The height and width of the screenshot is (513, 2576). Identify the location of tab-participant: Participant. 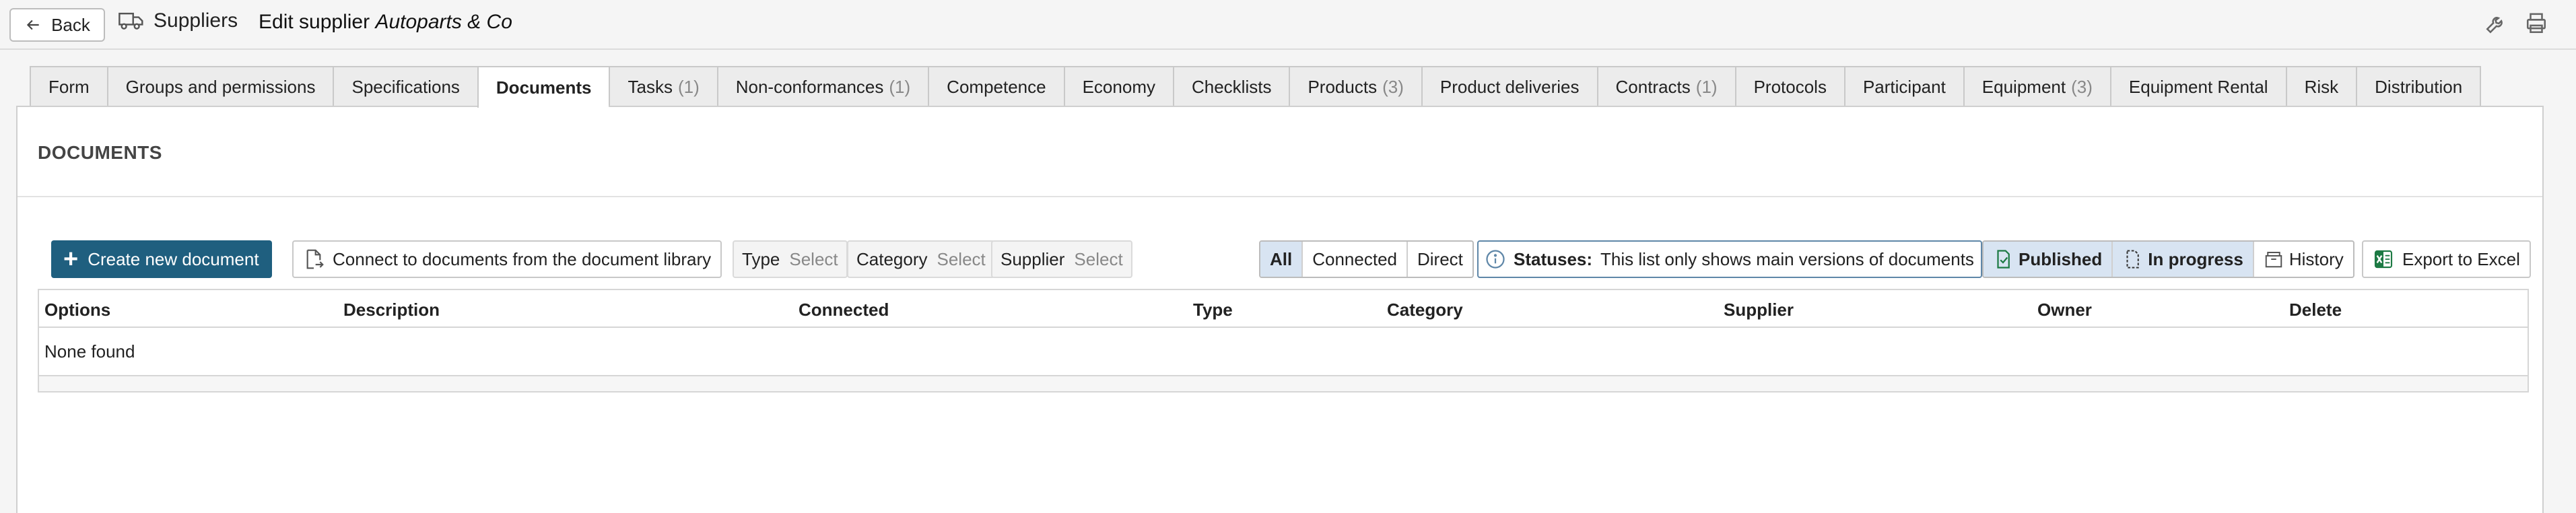
(1903, 86).